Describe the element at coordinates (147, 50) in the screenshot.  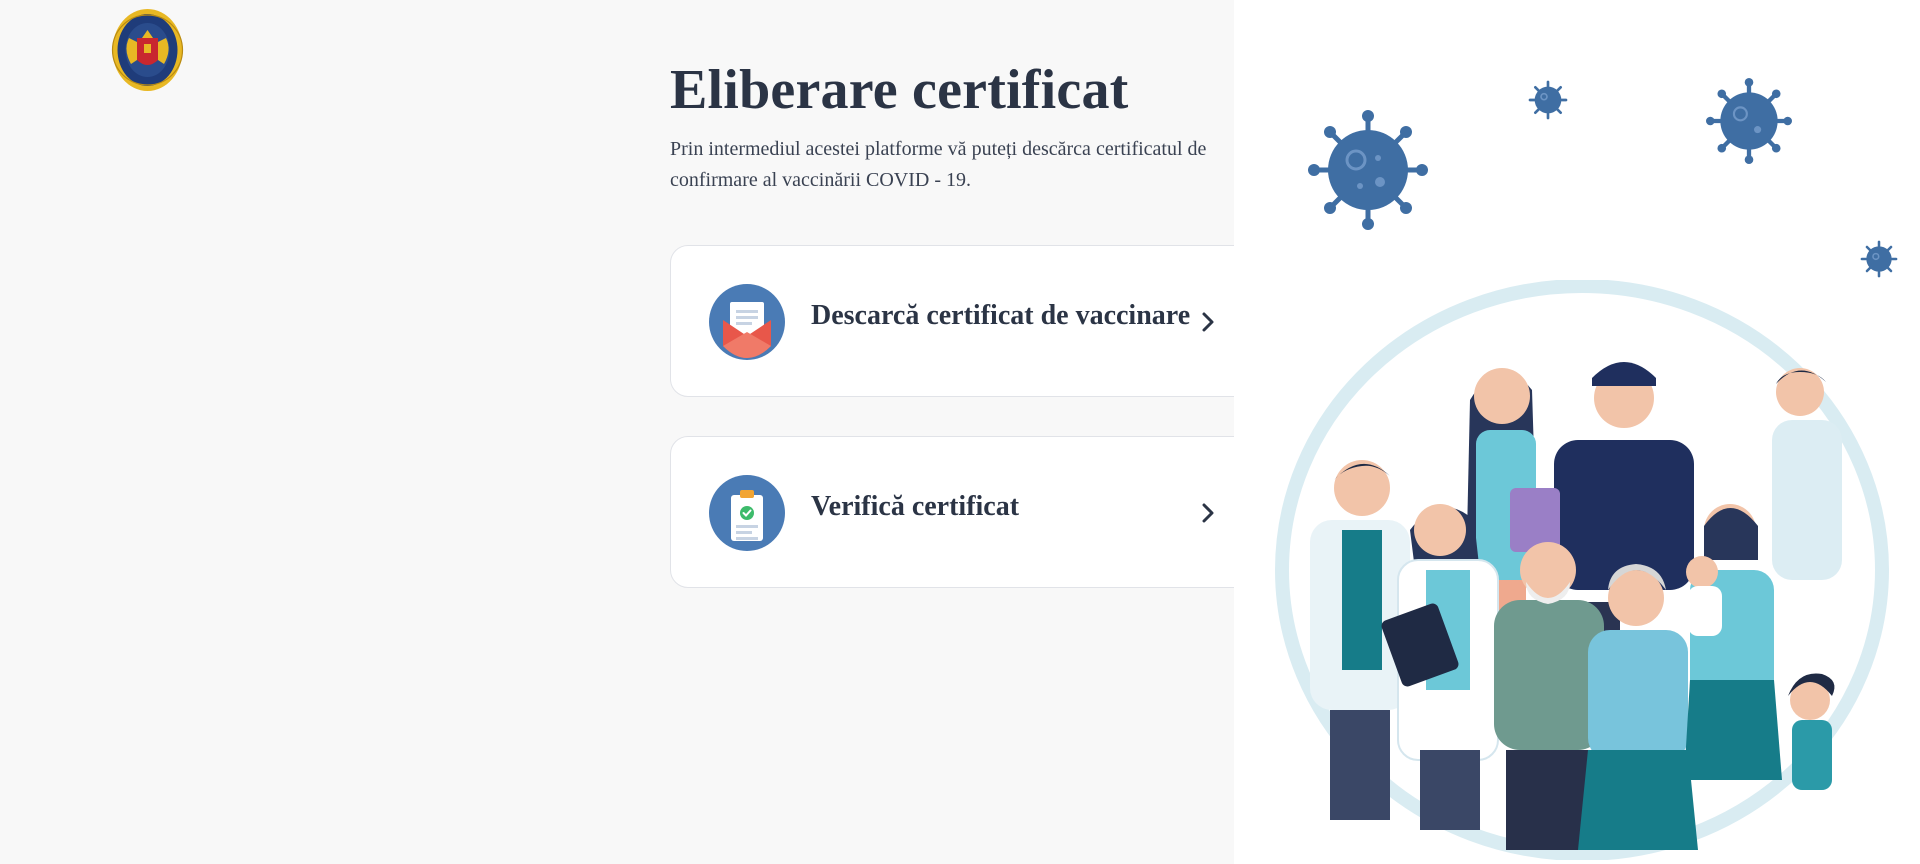
I see `coat-of-arms-logo-icon` at that location.